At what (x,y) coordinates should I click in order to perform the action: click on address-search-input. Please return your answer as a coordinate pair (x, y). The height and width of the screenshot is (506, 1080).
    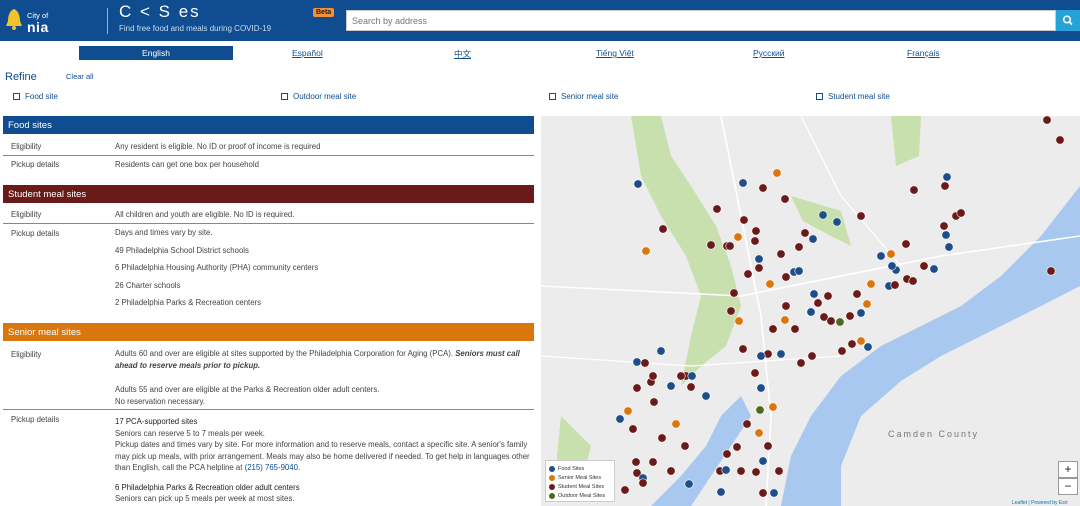
    Looking at the image, I should click on (701, 20).